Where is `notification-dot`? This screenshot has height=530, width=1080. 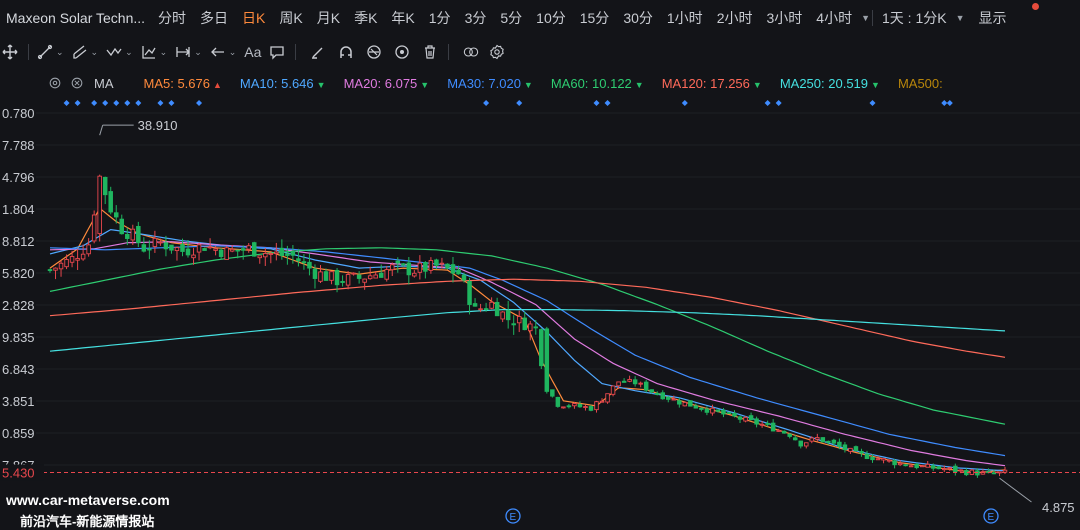 notification-dot is located at coordinates (1035, 6).